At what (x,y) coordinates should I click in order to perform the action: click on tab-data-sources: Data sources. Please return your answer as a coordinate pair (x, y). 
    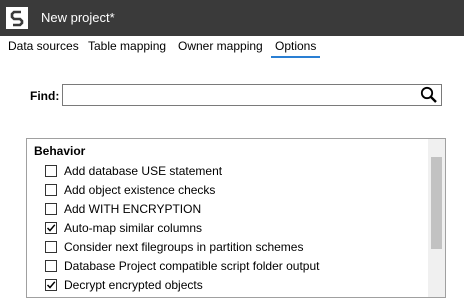
    Looking at the image, I should click on (43, 48).